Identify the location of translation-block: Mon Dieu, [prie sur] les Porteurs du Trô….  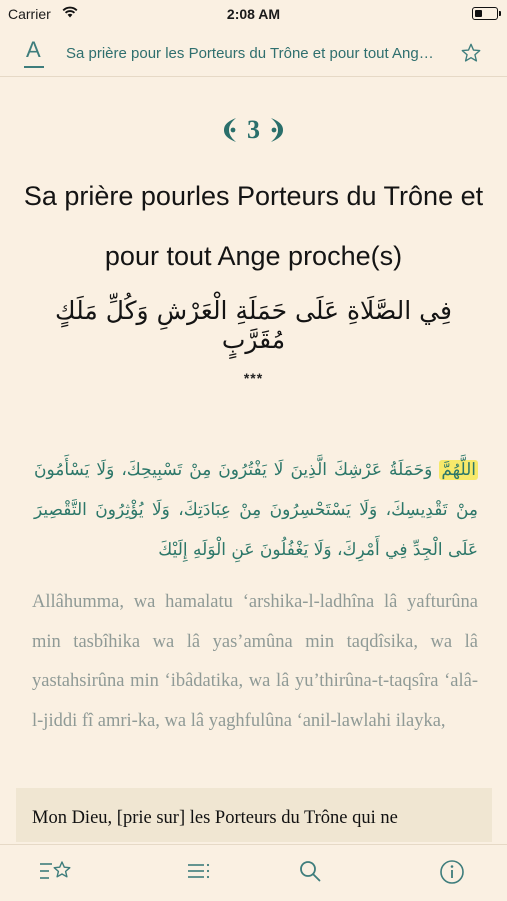
(254, 815).